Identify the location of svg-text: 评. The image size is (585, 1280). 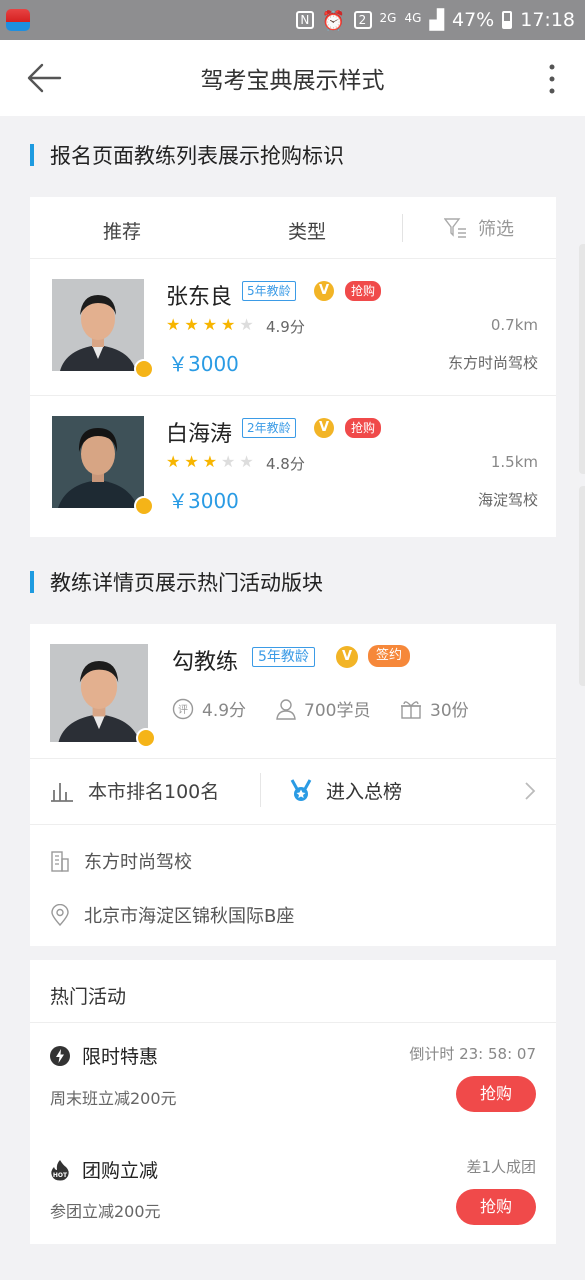
(183, 710).